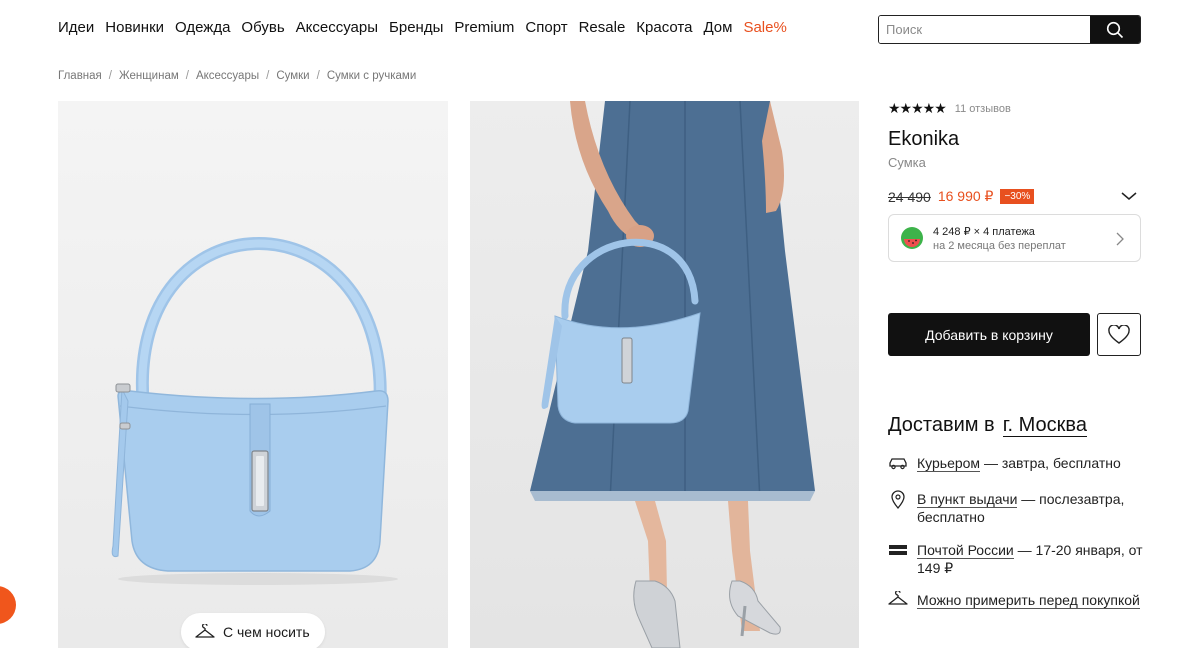 This screenshot has height=648, width=1200. What do you see at coordinates (371, 76) in the screenshot?
I see `breadcrumb-handbags: Сумки с ручками` at bounding box center [371, 76].